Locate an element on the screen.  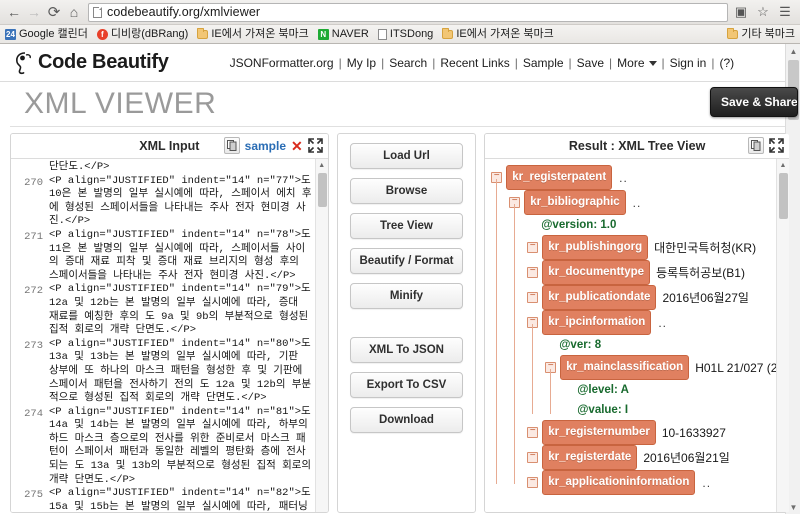
tree-scrollbar: ▲ is located at coordinates (782, 335).